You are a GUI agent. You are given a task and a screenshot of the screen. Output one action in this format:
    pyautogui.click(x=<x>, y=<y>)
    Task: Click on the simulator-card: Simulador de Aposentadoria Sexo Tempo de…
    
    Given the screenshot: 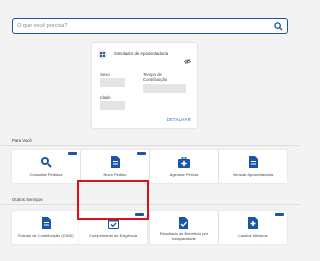 What is the action you would take?
    pyautogui.click(x=144, y=85)
    